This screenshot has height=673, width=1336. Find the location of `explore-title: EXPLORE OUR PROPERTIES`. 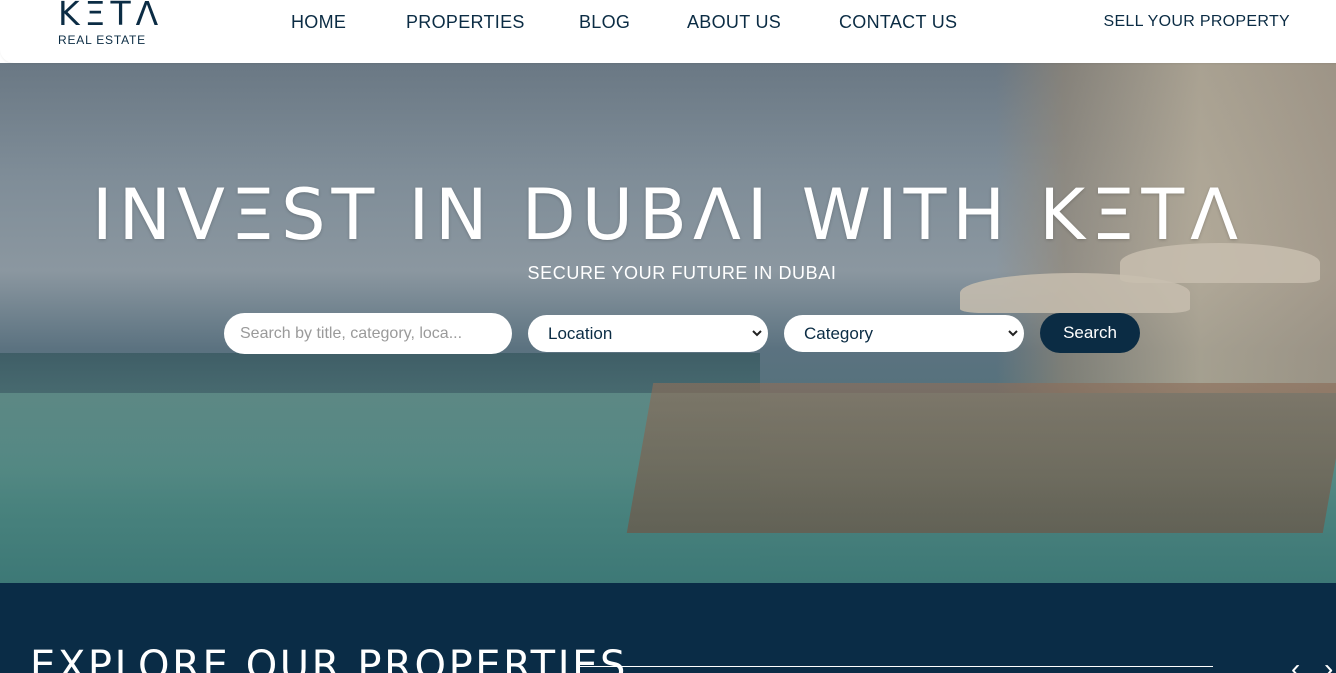

explore-title: EXPLORE OUR PROPERTIES is located at coordinates (329, 658).